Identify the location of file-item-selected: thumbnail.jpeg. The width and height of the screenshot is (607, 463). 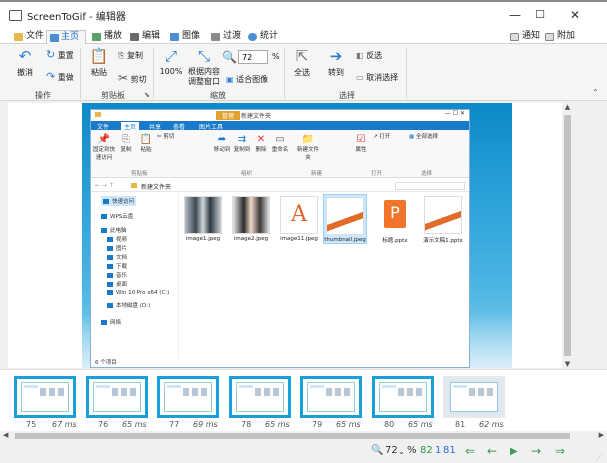
(345, 219).